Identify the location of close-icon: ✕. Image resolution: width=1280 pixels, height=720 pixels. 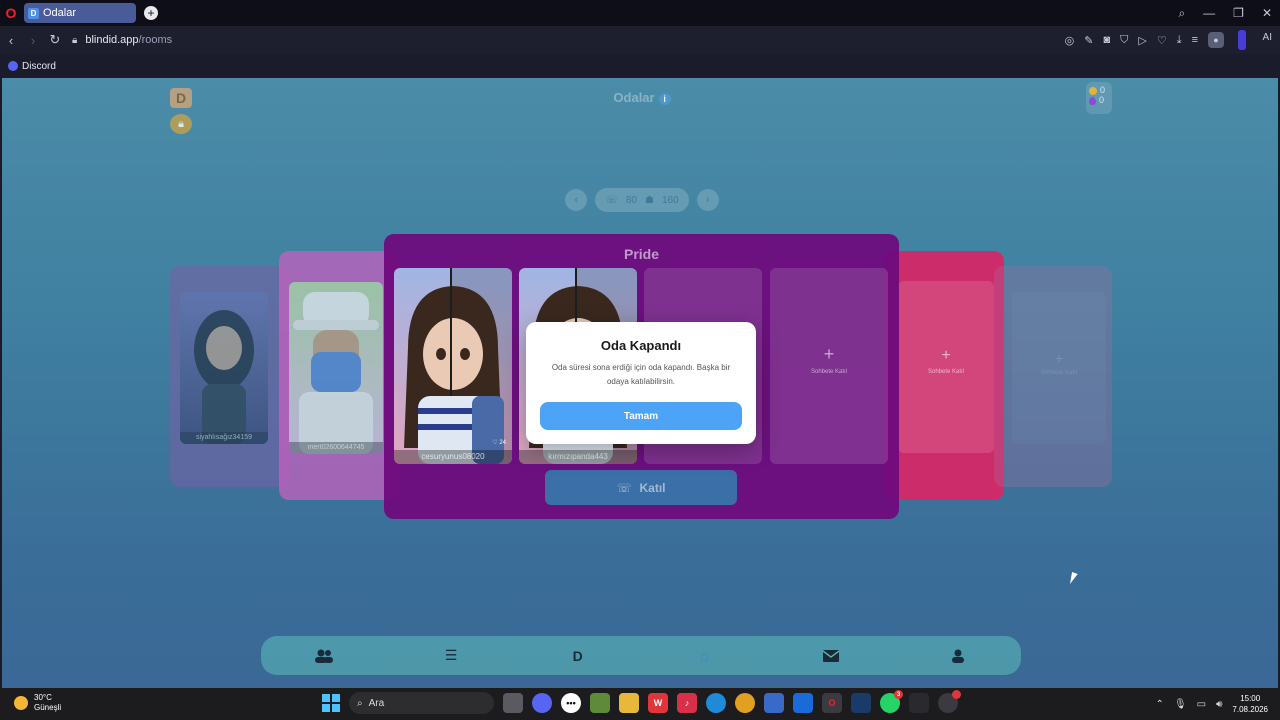
(1267, 13).